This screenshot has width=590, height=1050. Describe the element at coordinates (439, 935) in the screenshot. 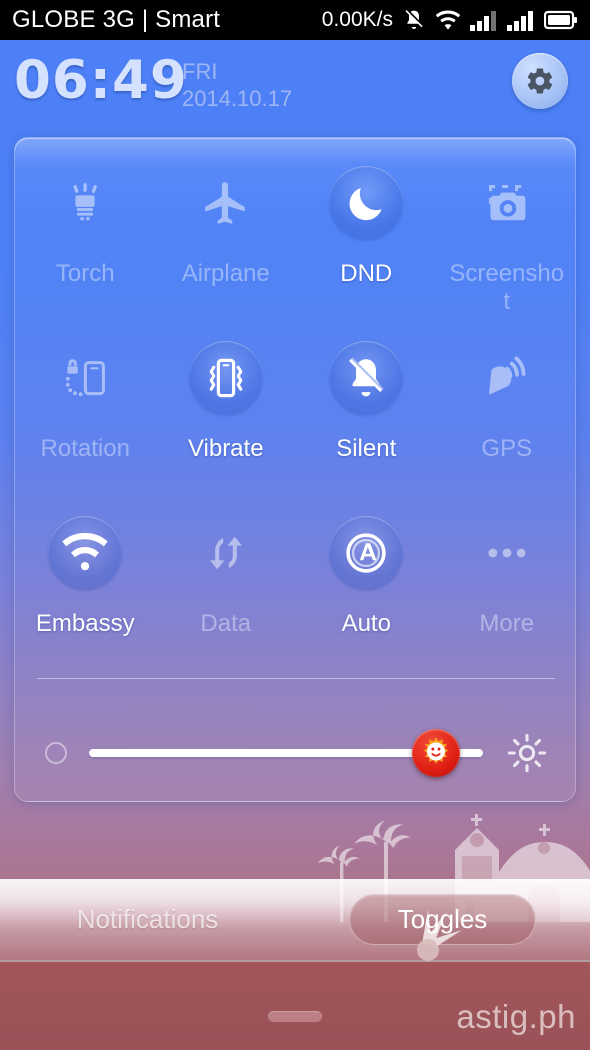

I see `watermark-star-icon` at that location.